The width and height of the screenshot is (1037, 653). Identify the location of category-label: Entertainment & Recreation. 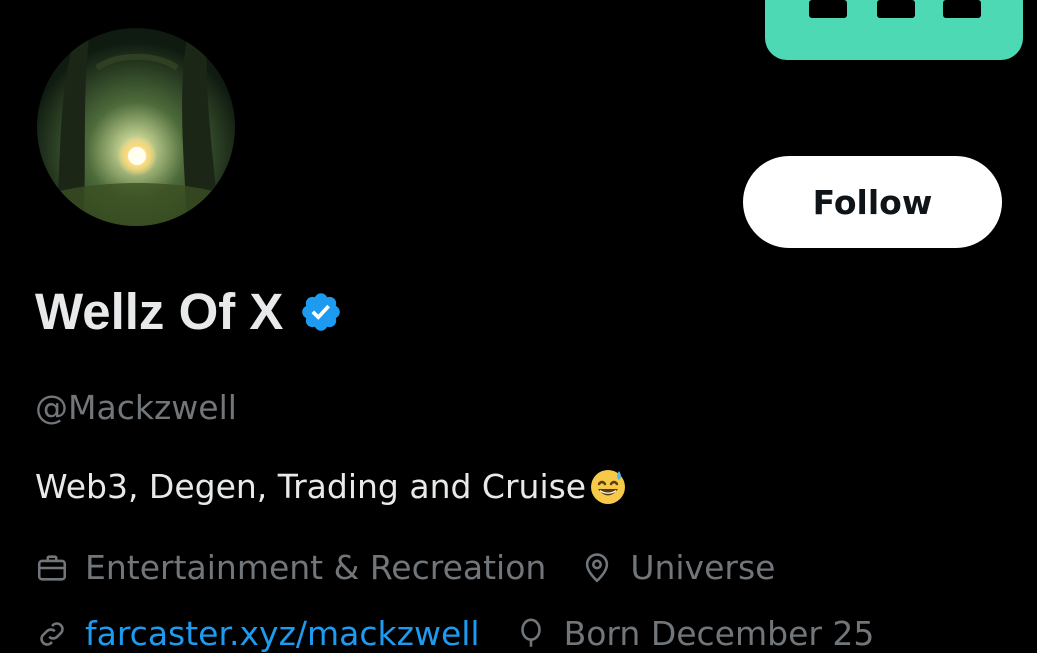
(316, 567).